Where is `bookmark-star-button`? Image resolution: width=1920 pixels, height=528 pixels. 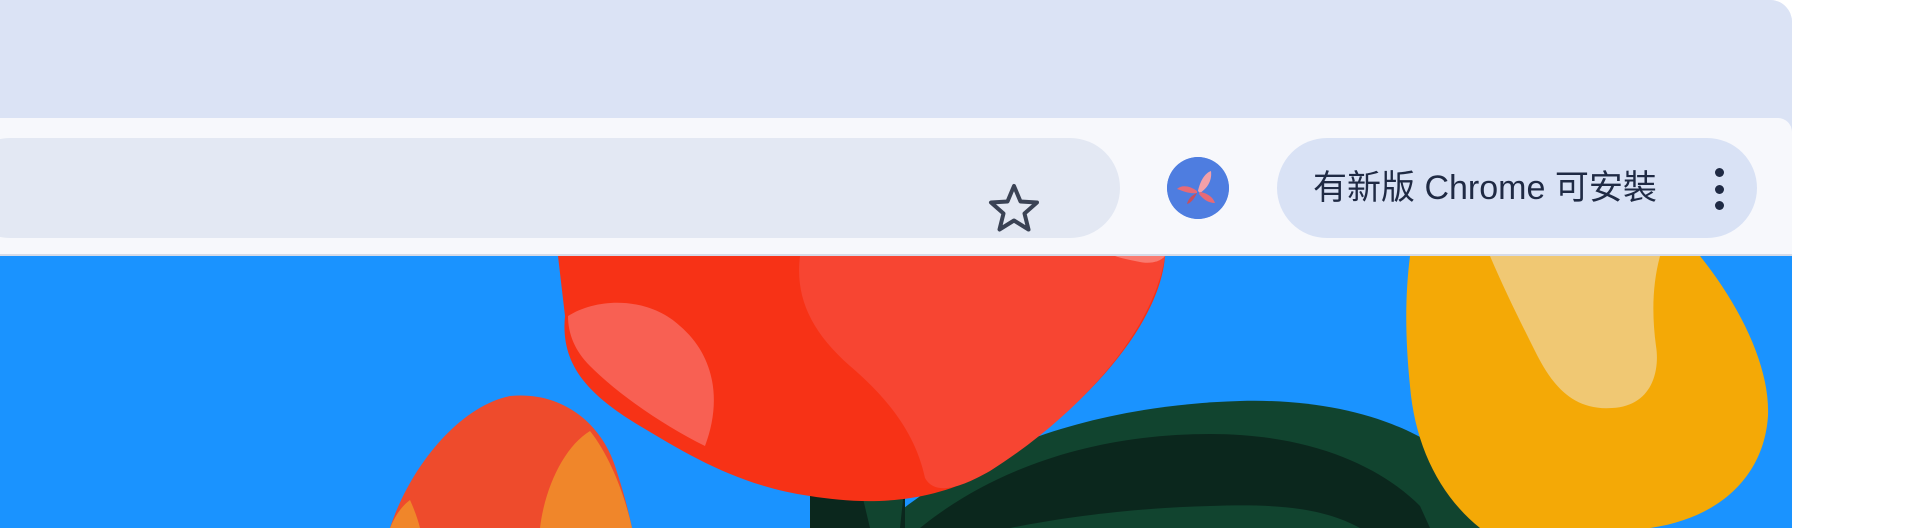 bookmark-star-button is located at coordinates (1014, 208).